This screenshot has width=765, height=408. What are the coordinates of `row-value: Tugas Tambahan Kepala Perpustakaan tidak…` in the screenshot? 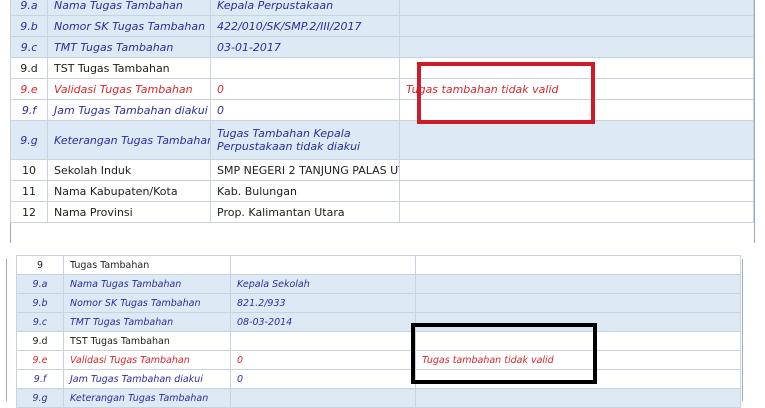 It's located at (305, 140).